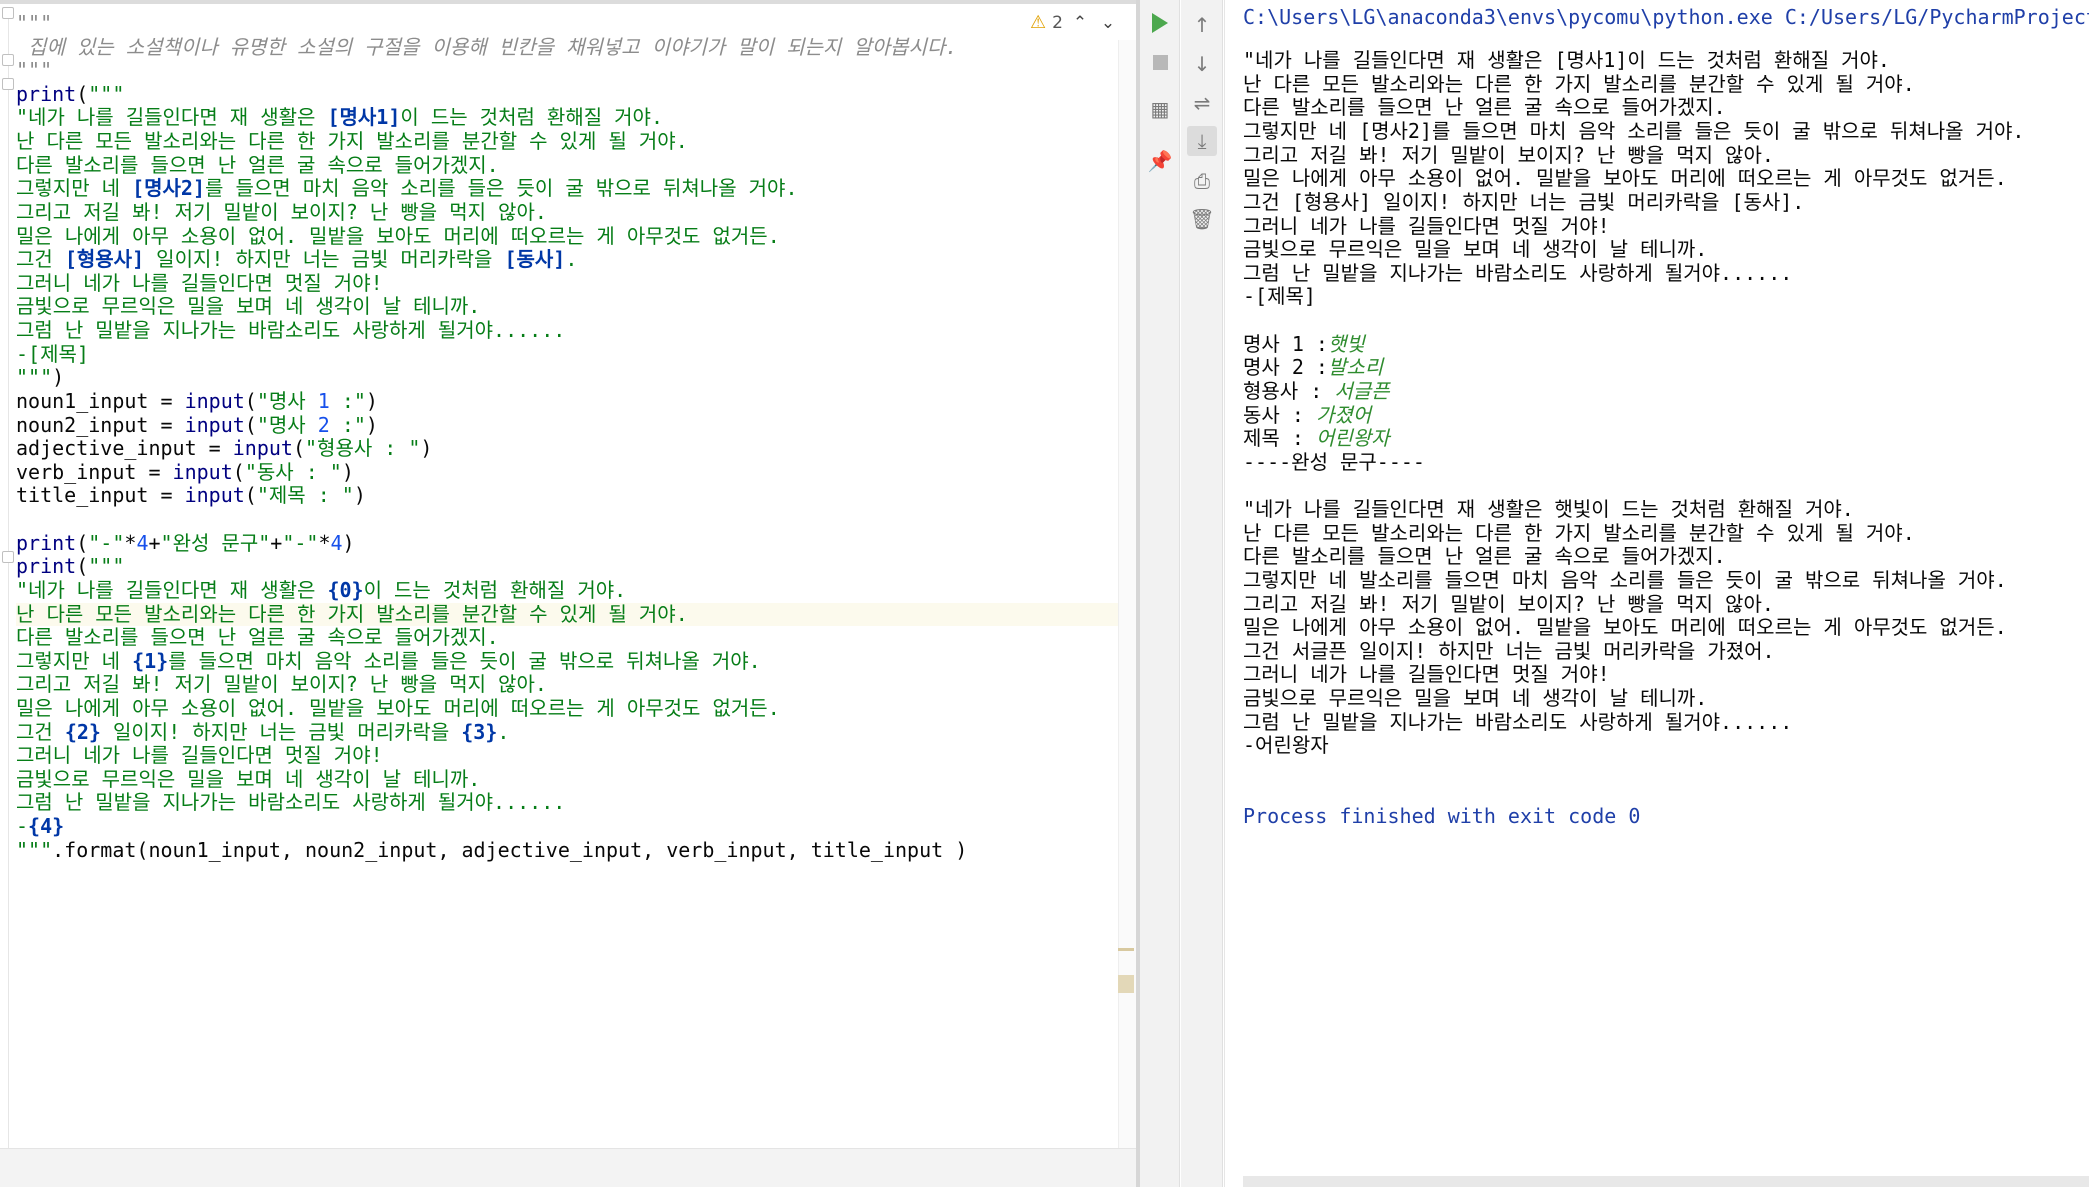  Describe the element at coordinates (1202, 141) in the screenshot. I see `scroll-to-end-icon: ⤓` at that location.